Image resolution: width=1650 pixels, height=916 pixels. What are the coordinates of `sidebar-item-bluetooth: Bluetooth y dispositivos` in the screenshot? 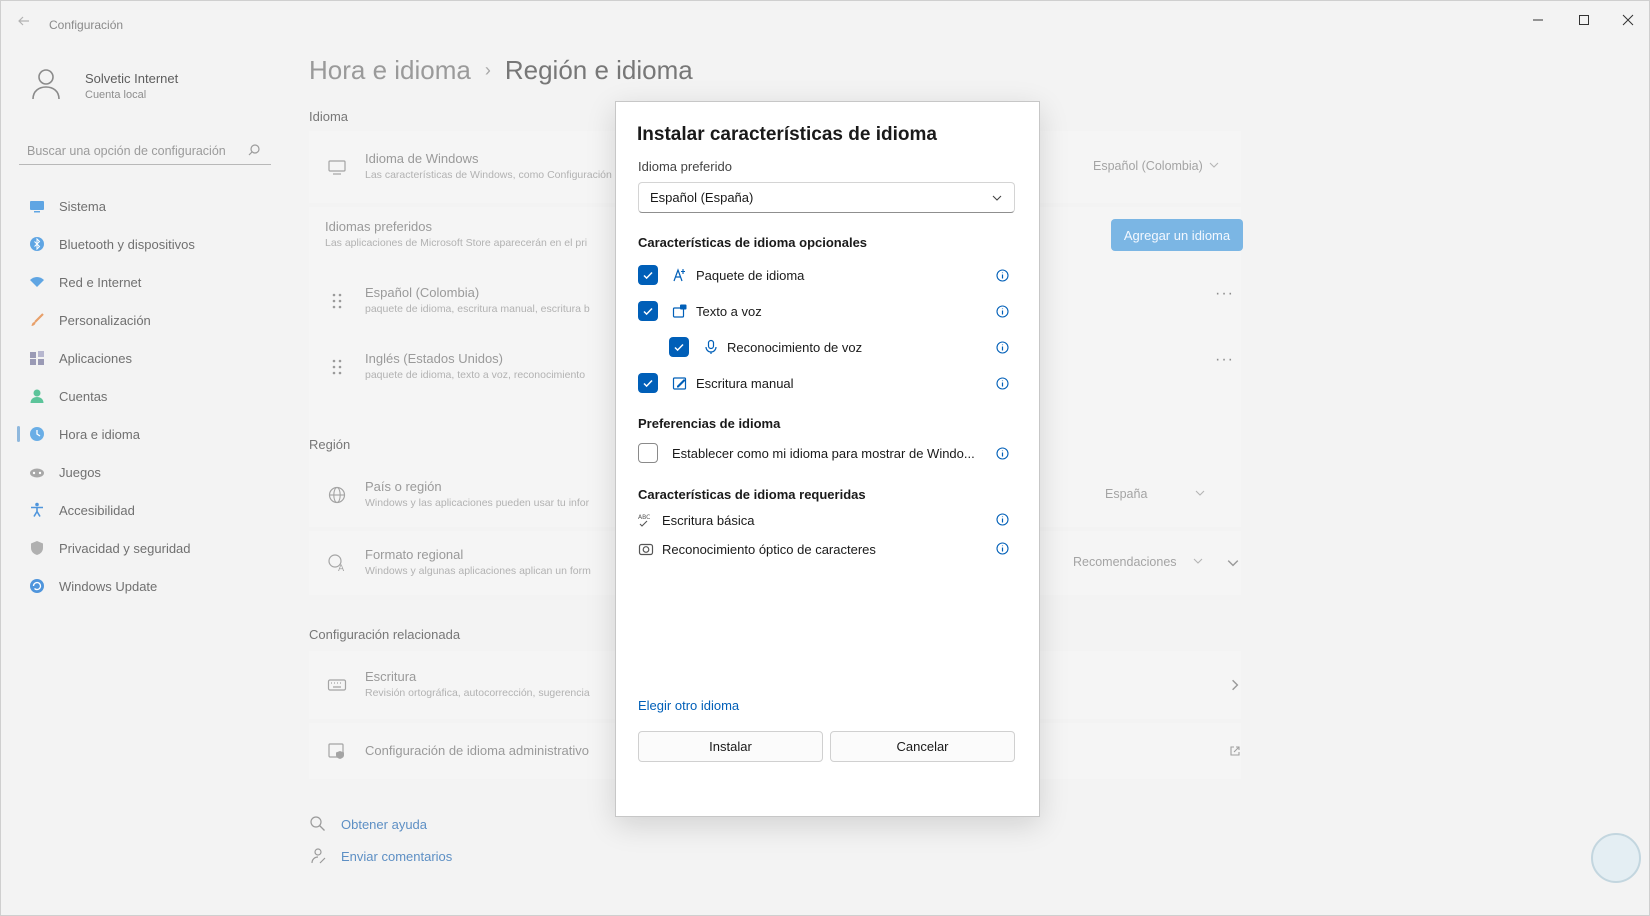 It's located at (147, 244).